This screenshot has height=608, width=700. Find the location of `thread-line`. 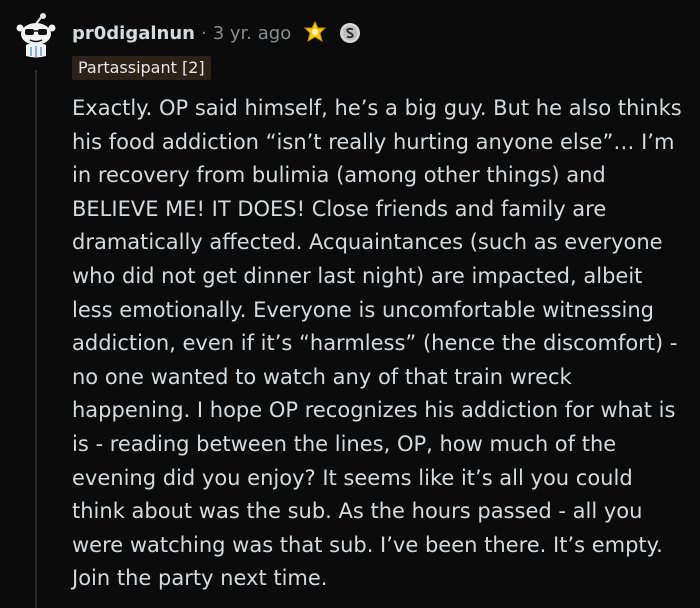

thread-line is located at coordinates (36, 339).